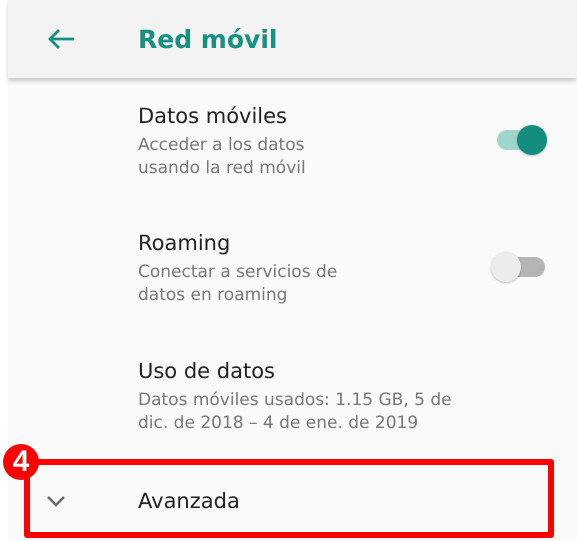 Image resolution: width=577 pixels, height=541 pixels. What do you see at coordinates (519, 267) in the screenshot?
I see `toggle-switch` at bounding box center [519, 267].